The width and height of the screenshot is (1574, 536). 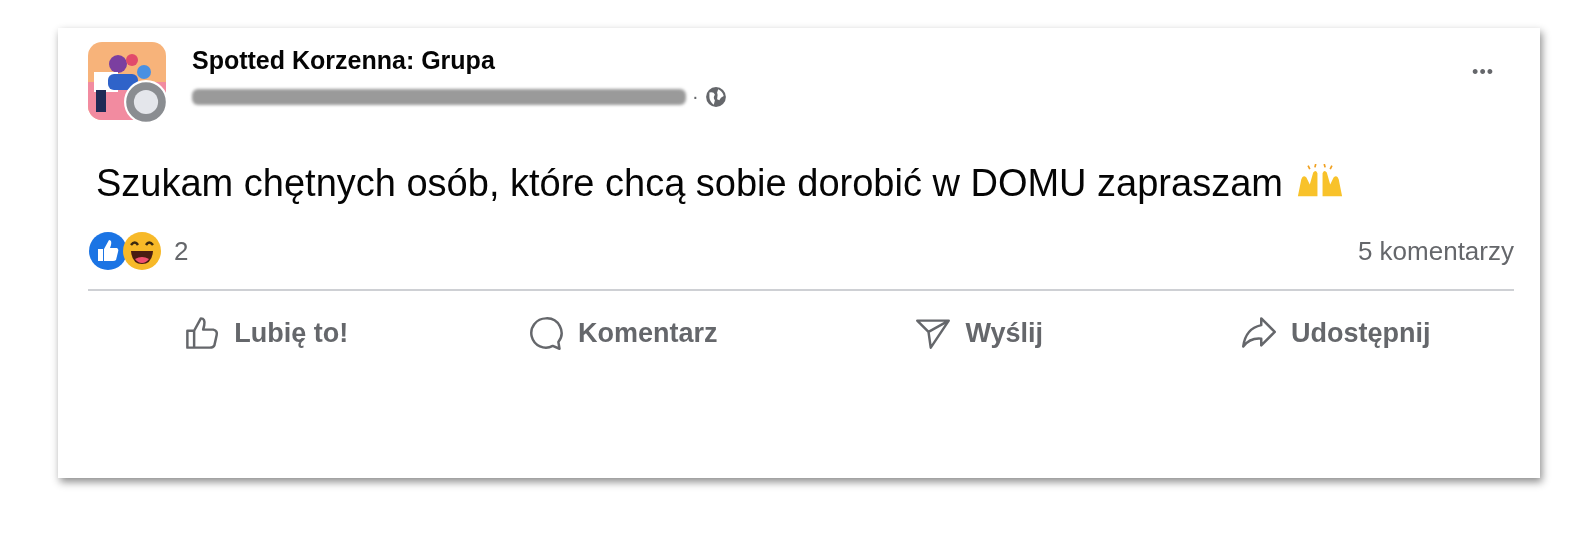 I want to click on share-arrow-icon, so click(x=1259, y=333).